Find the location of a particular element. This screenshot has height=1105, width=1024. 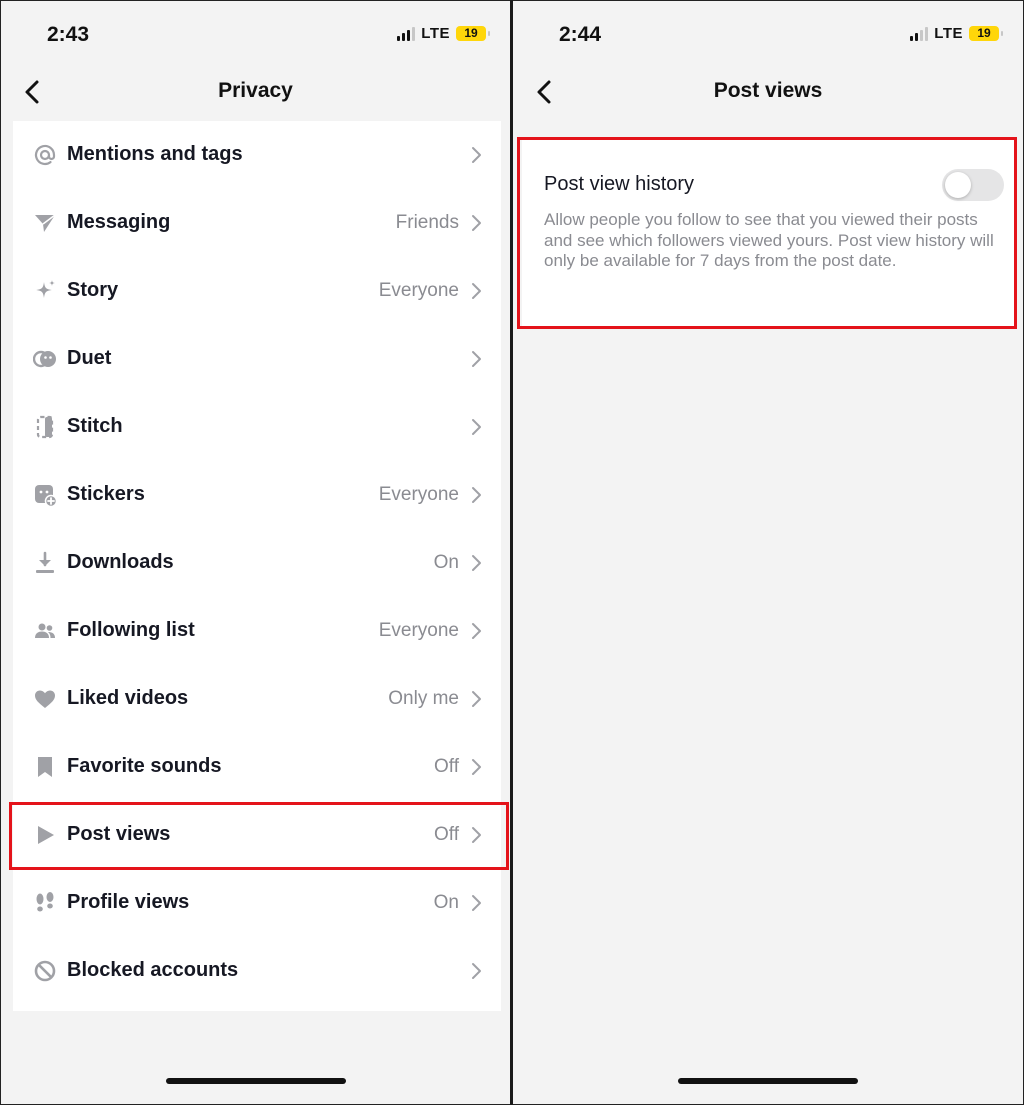

page-title: Privacy is located at coordinates (255, 90).